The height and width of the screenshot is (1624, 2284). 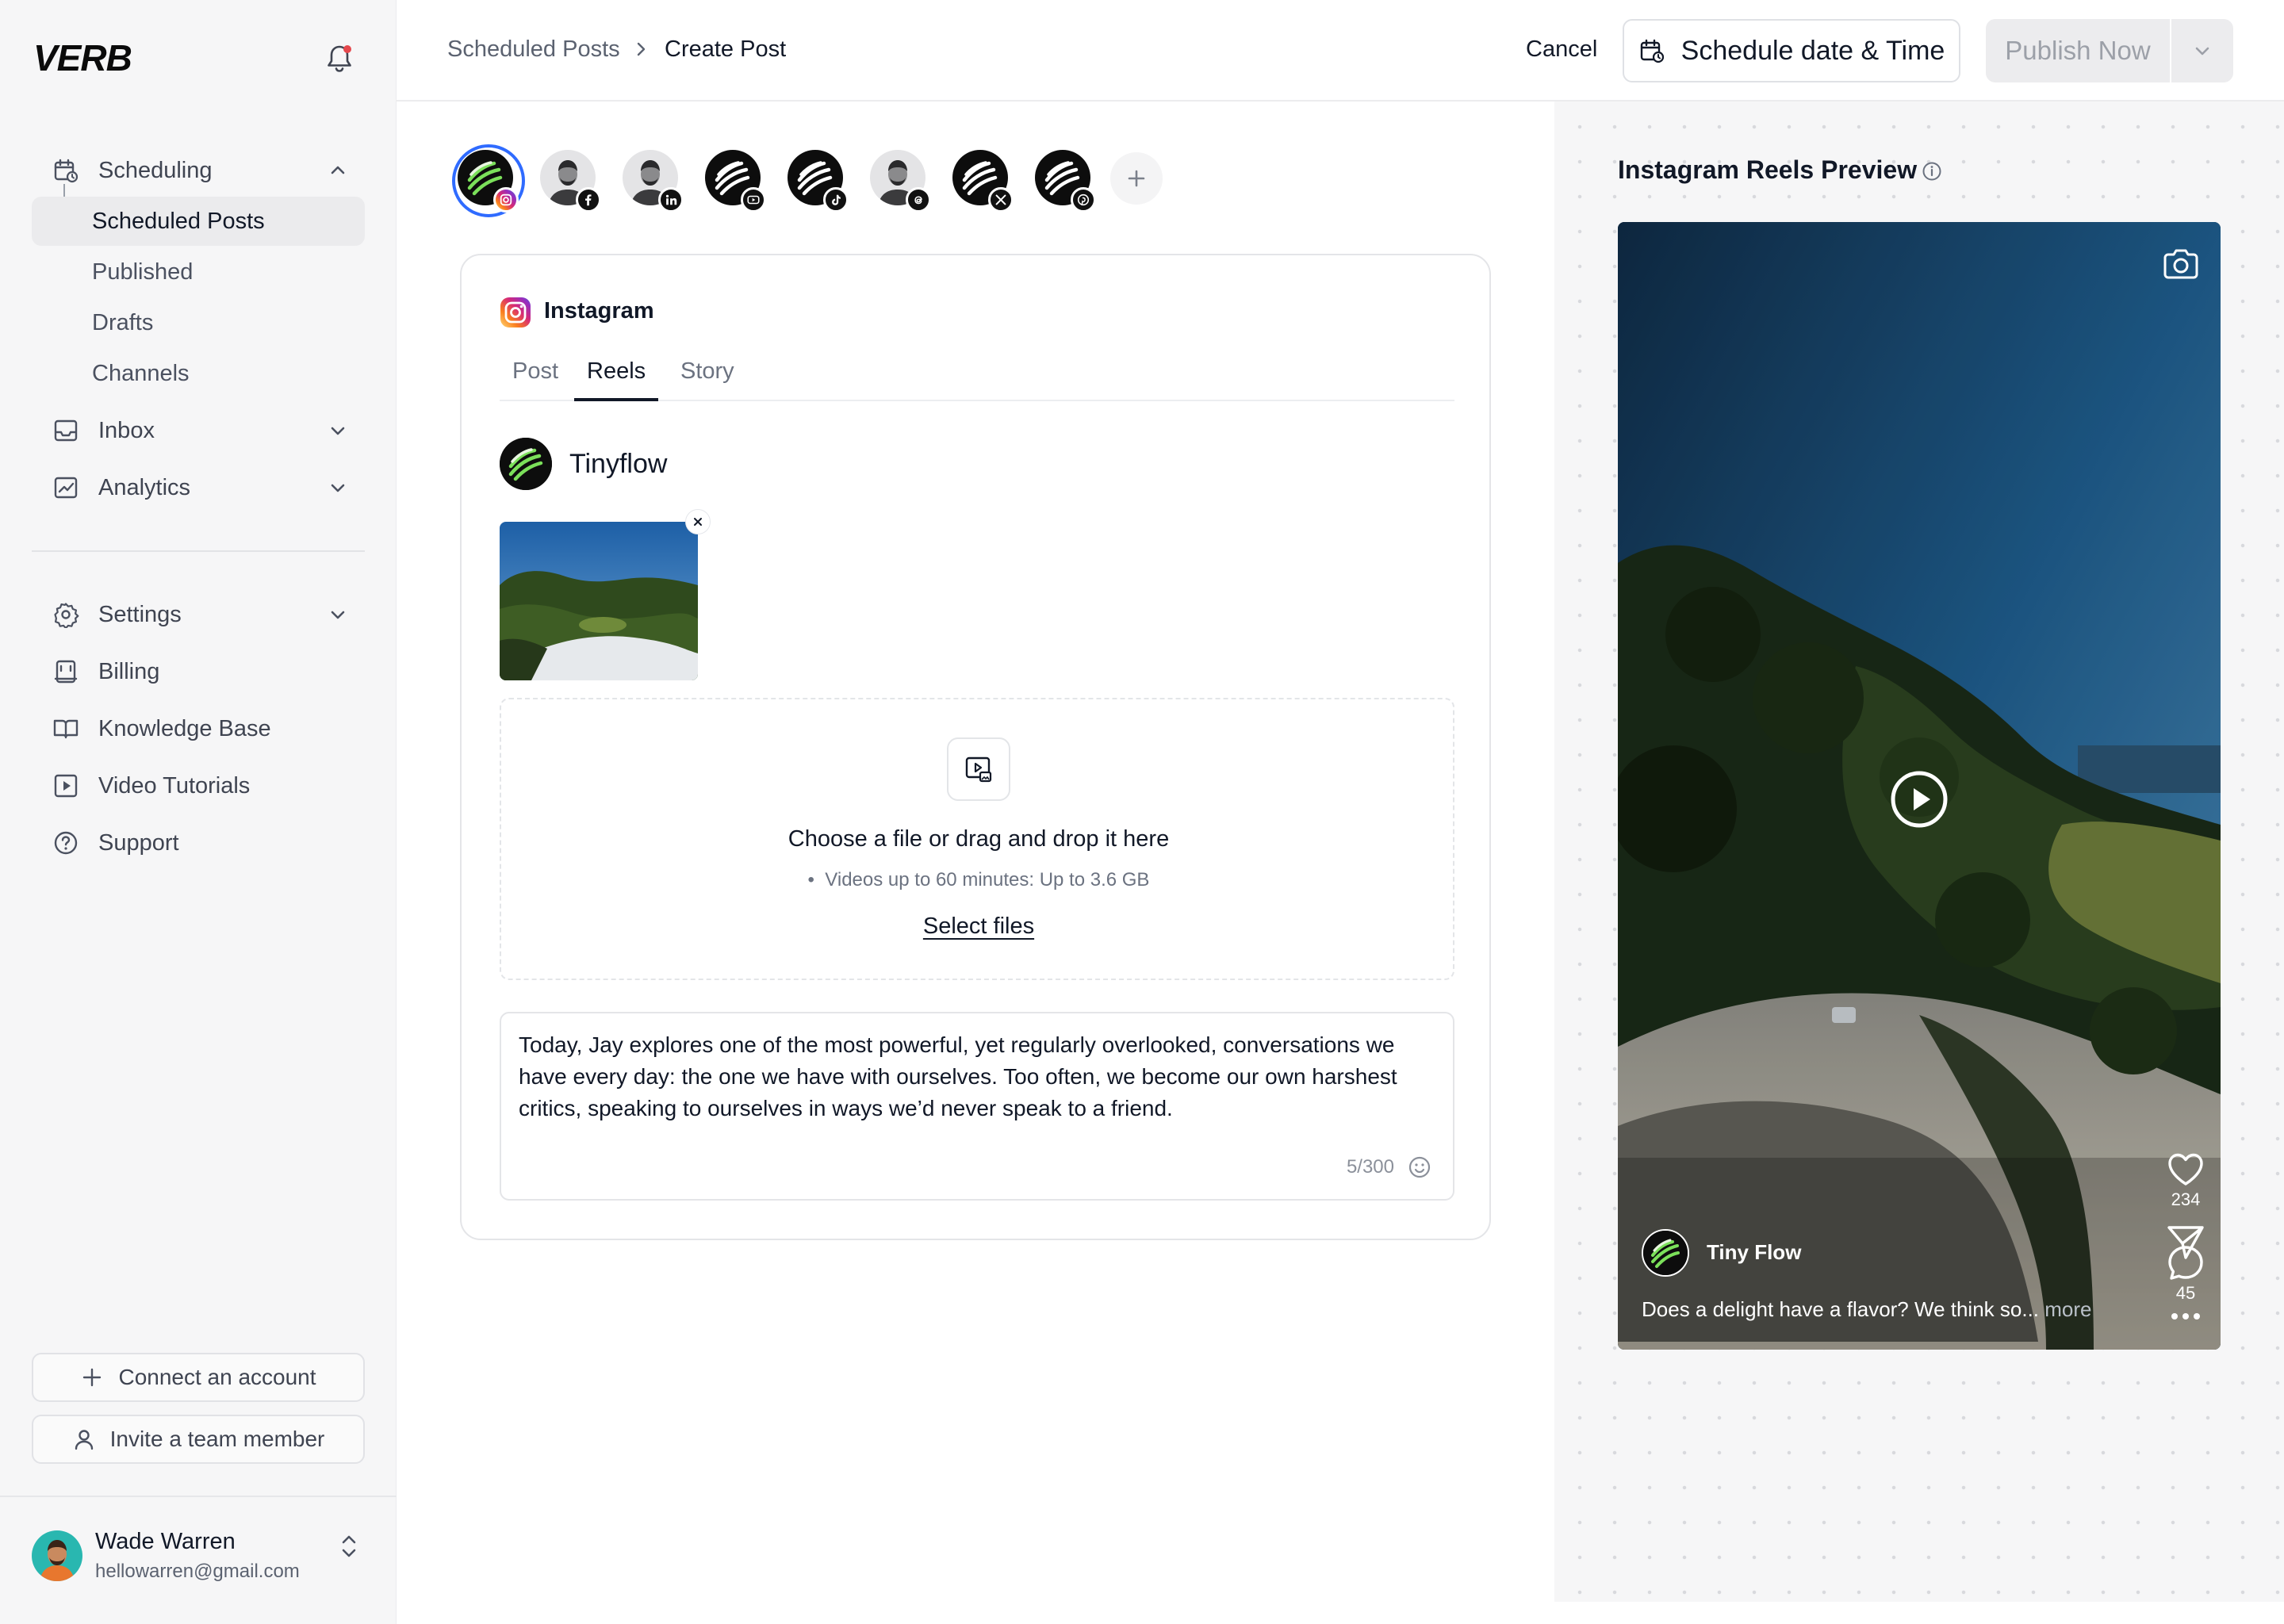 I want to click on like-count: 234, so click(x=2186, y=1199).